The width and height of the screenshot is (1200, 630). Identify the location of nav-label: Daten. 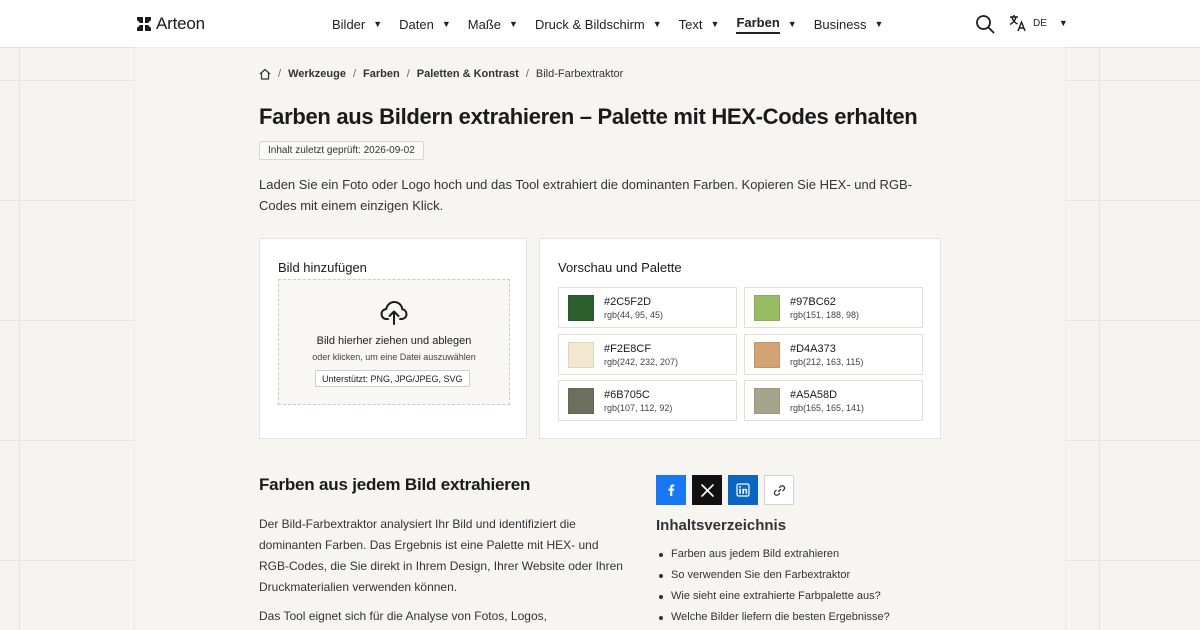
(416, 24).